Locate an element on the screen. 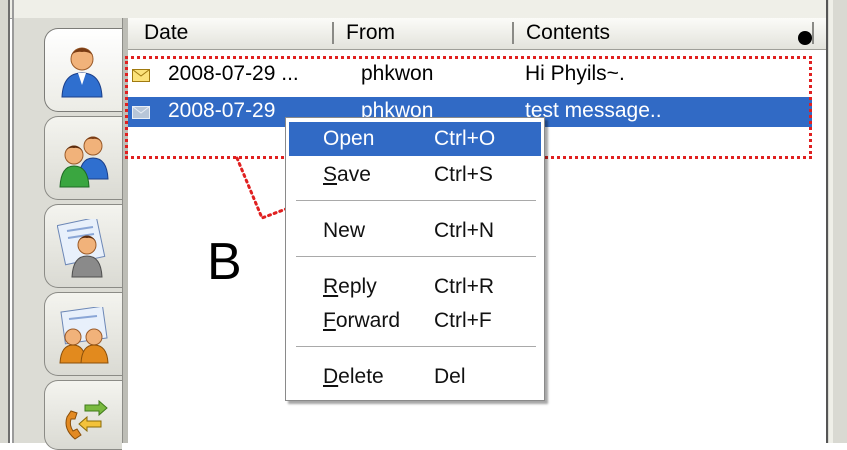 This screenshot has width=847, height=450. menu-item-shortcut: Del is located at coordinates (450, 376).